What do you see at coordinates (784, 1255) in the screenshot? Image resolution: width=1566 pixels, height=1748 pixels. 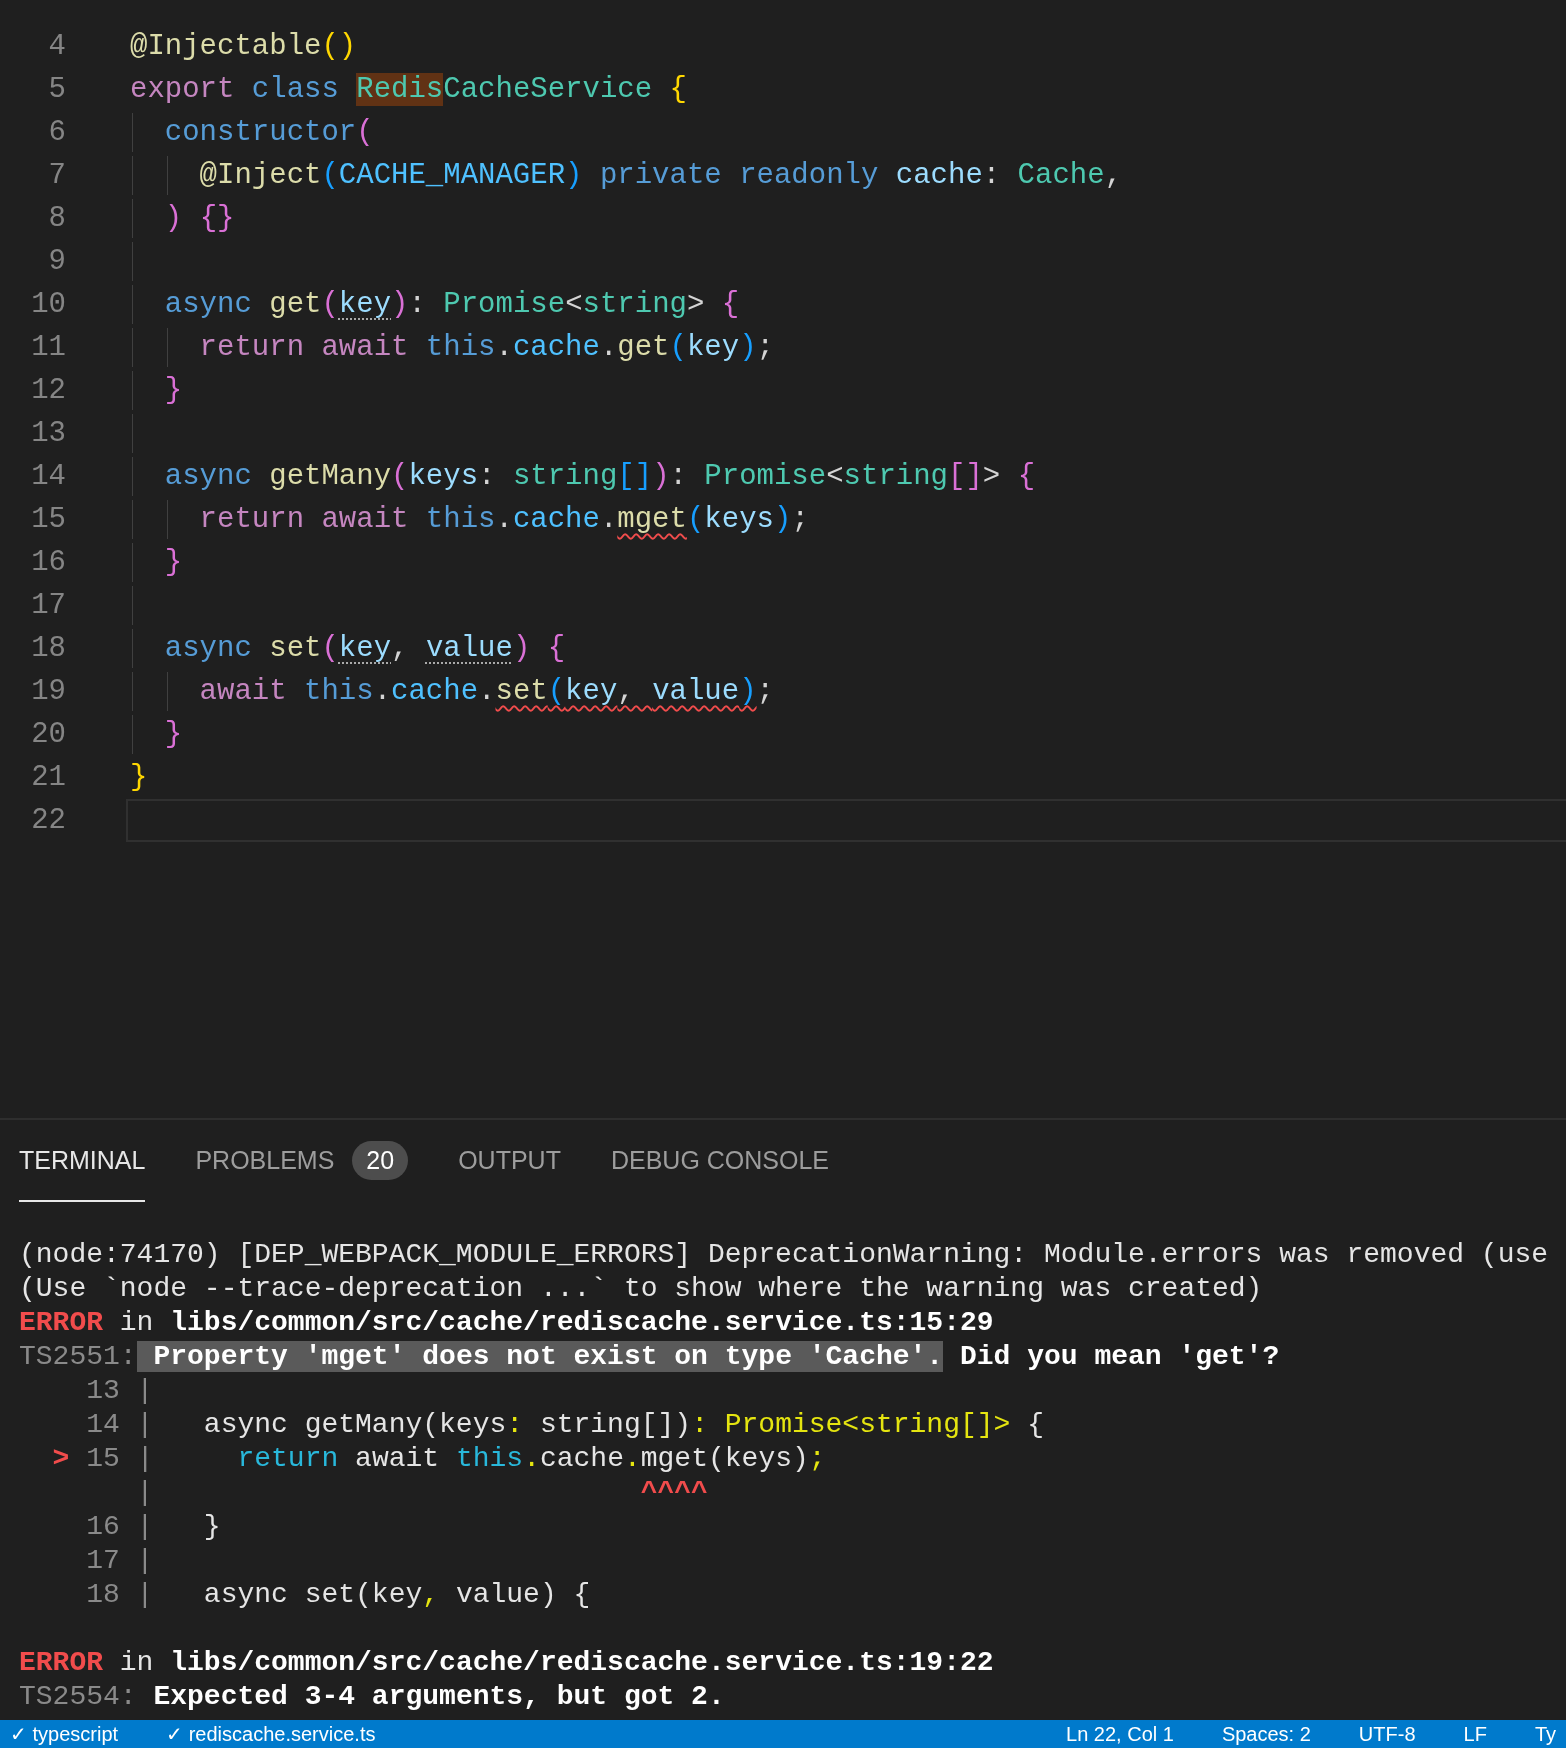 I see `terminal-line: (node:74170) [DEP_WEBPACK_MODULE_ERRORS] DeprecationWarning: Module.errors was removed (use` at bounding box center [784, 1255].